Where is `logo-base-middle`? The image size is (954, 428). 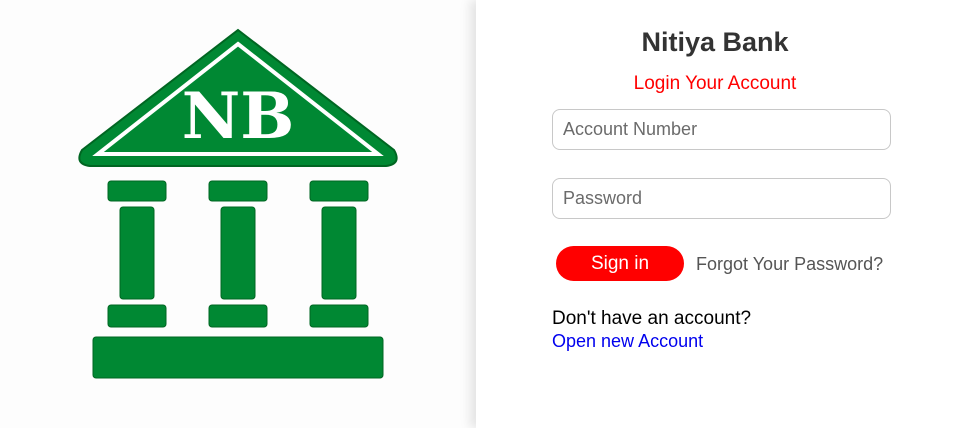
logo-base-middle is located at coordinates (238, 316).